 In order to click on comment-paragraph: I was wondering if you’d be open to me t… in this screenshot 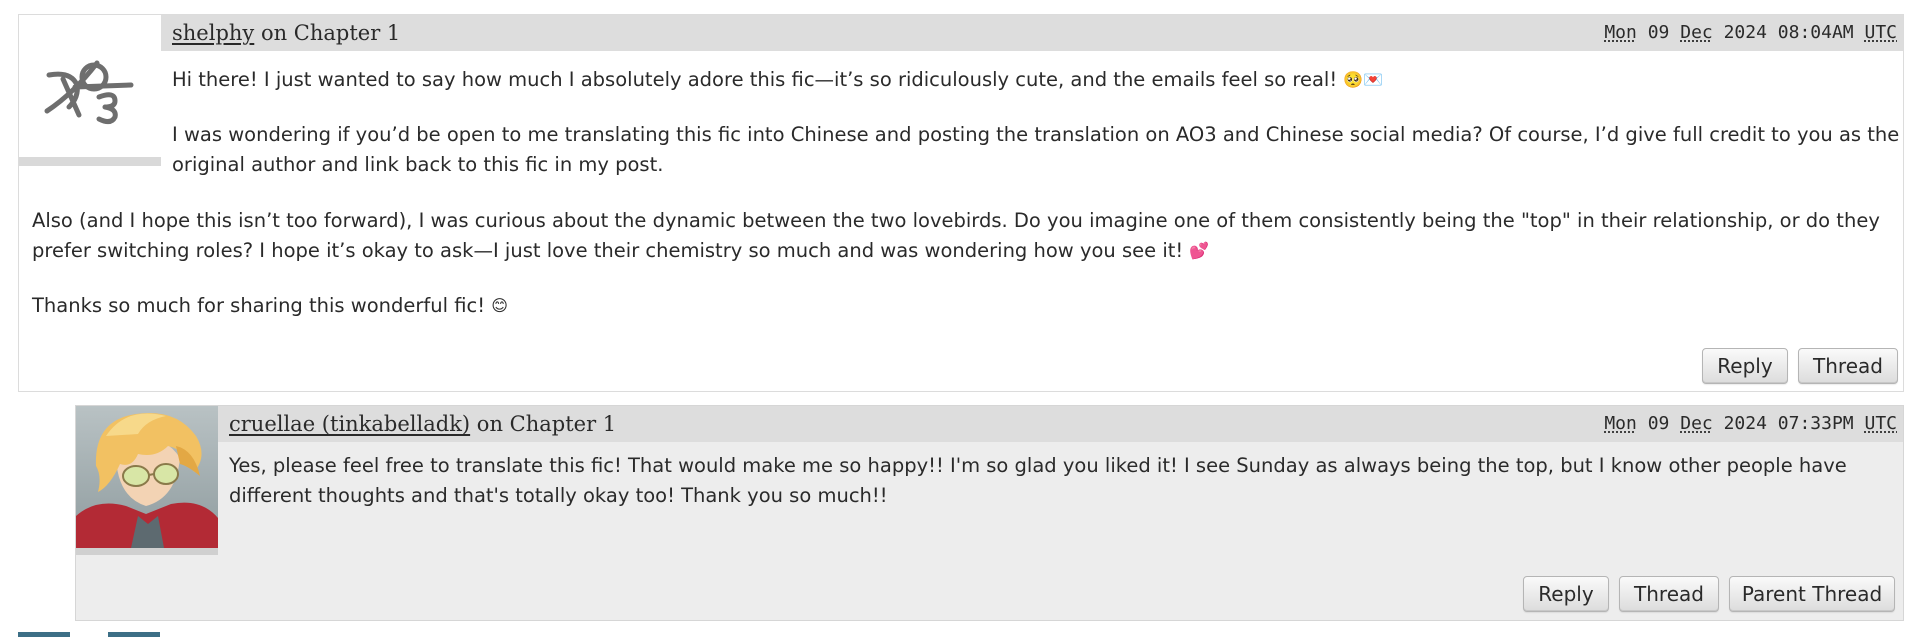, I will do `click(1036, 134)`.